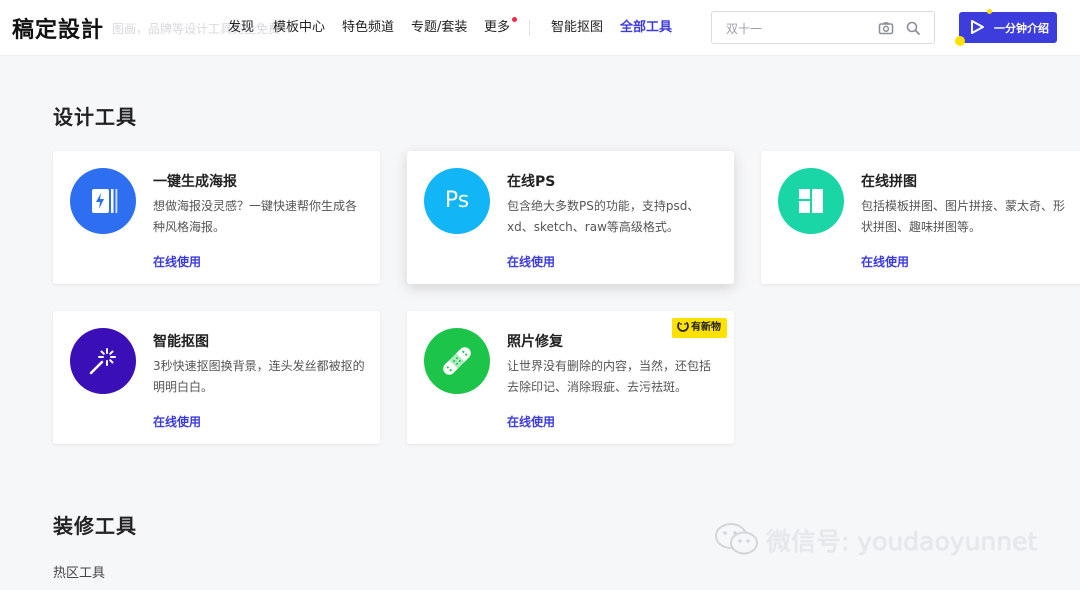  I want to click on wechat-icon, so click(736, 539).